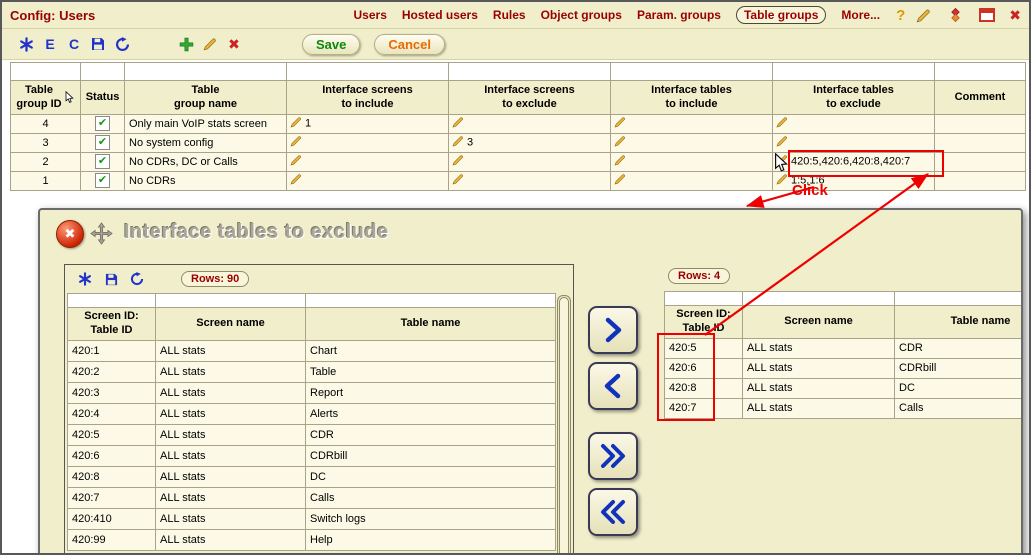 This screenshot has width=1031, height=555. Describe the element at coordinates (440, 15) in the screenshot. I see `nav-hosted-users: Hosted users` at that location.